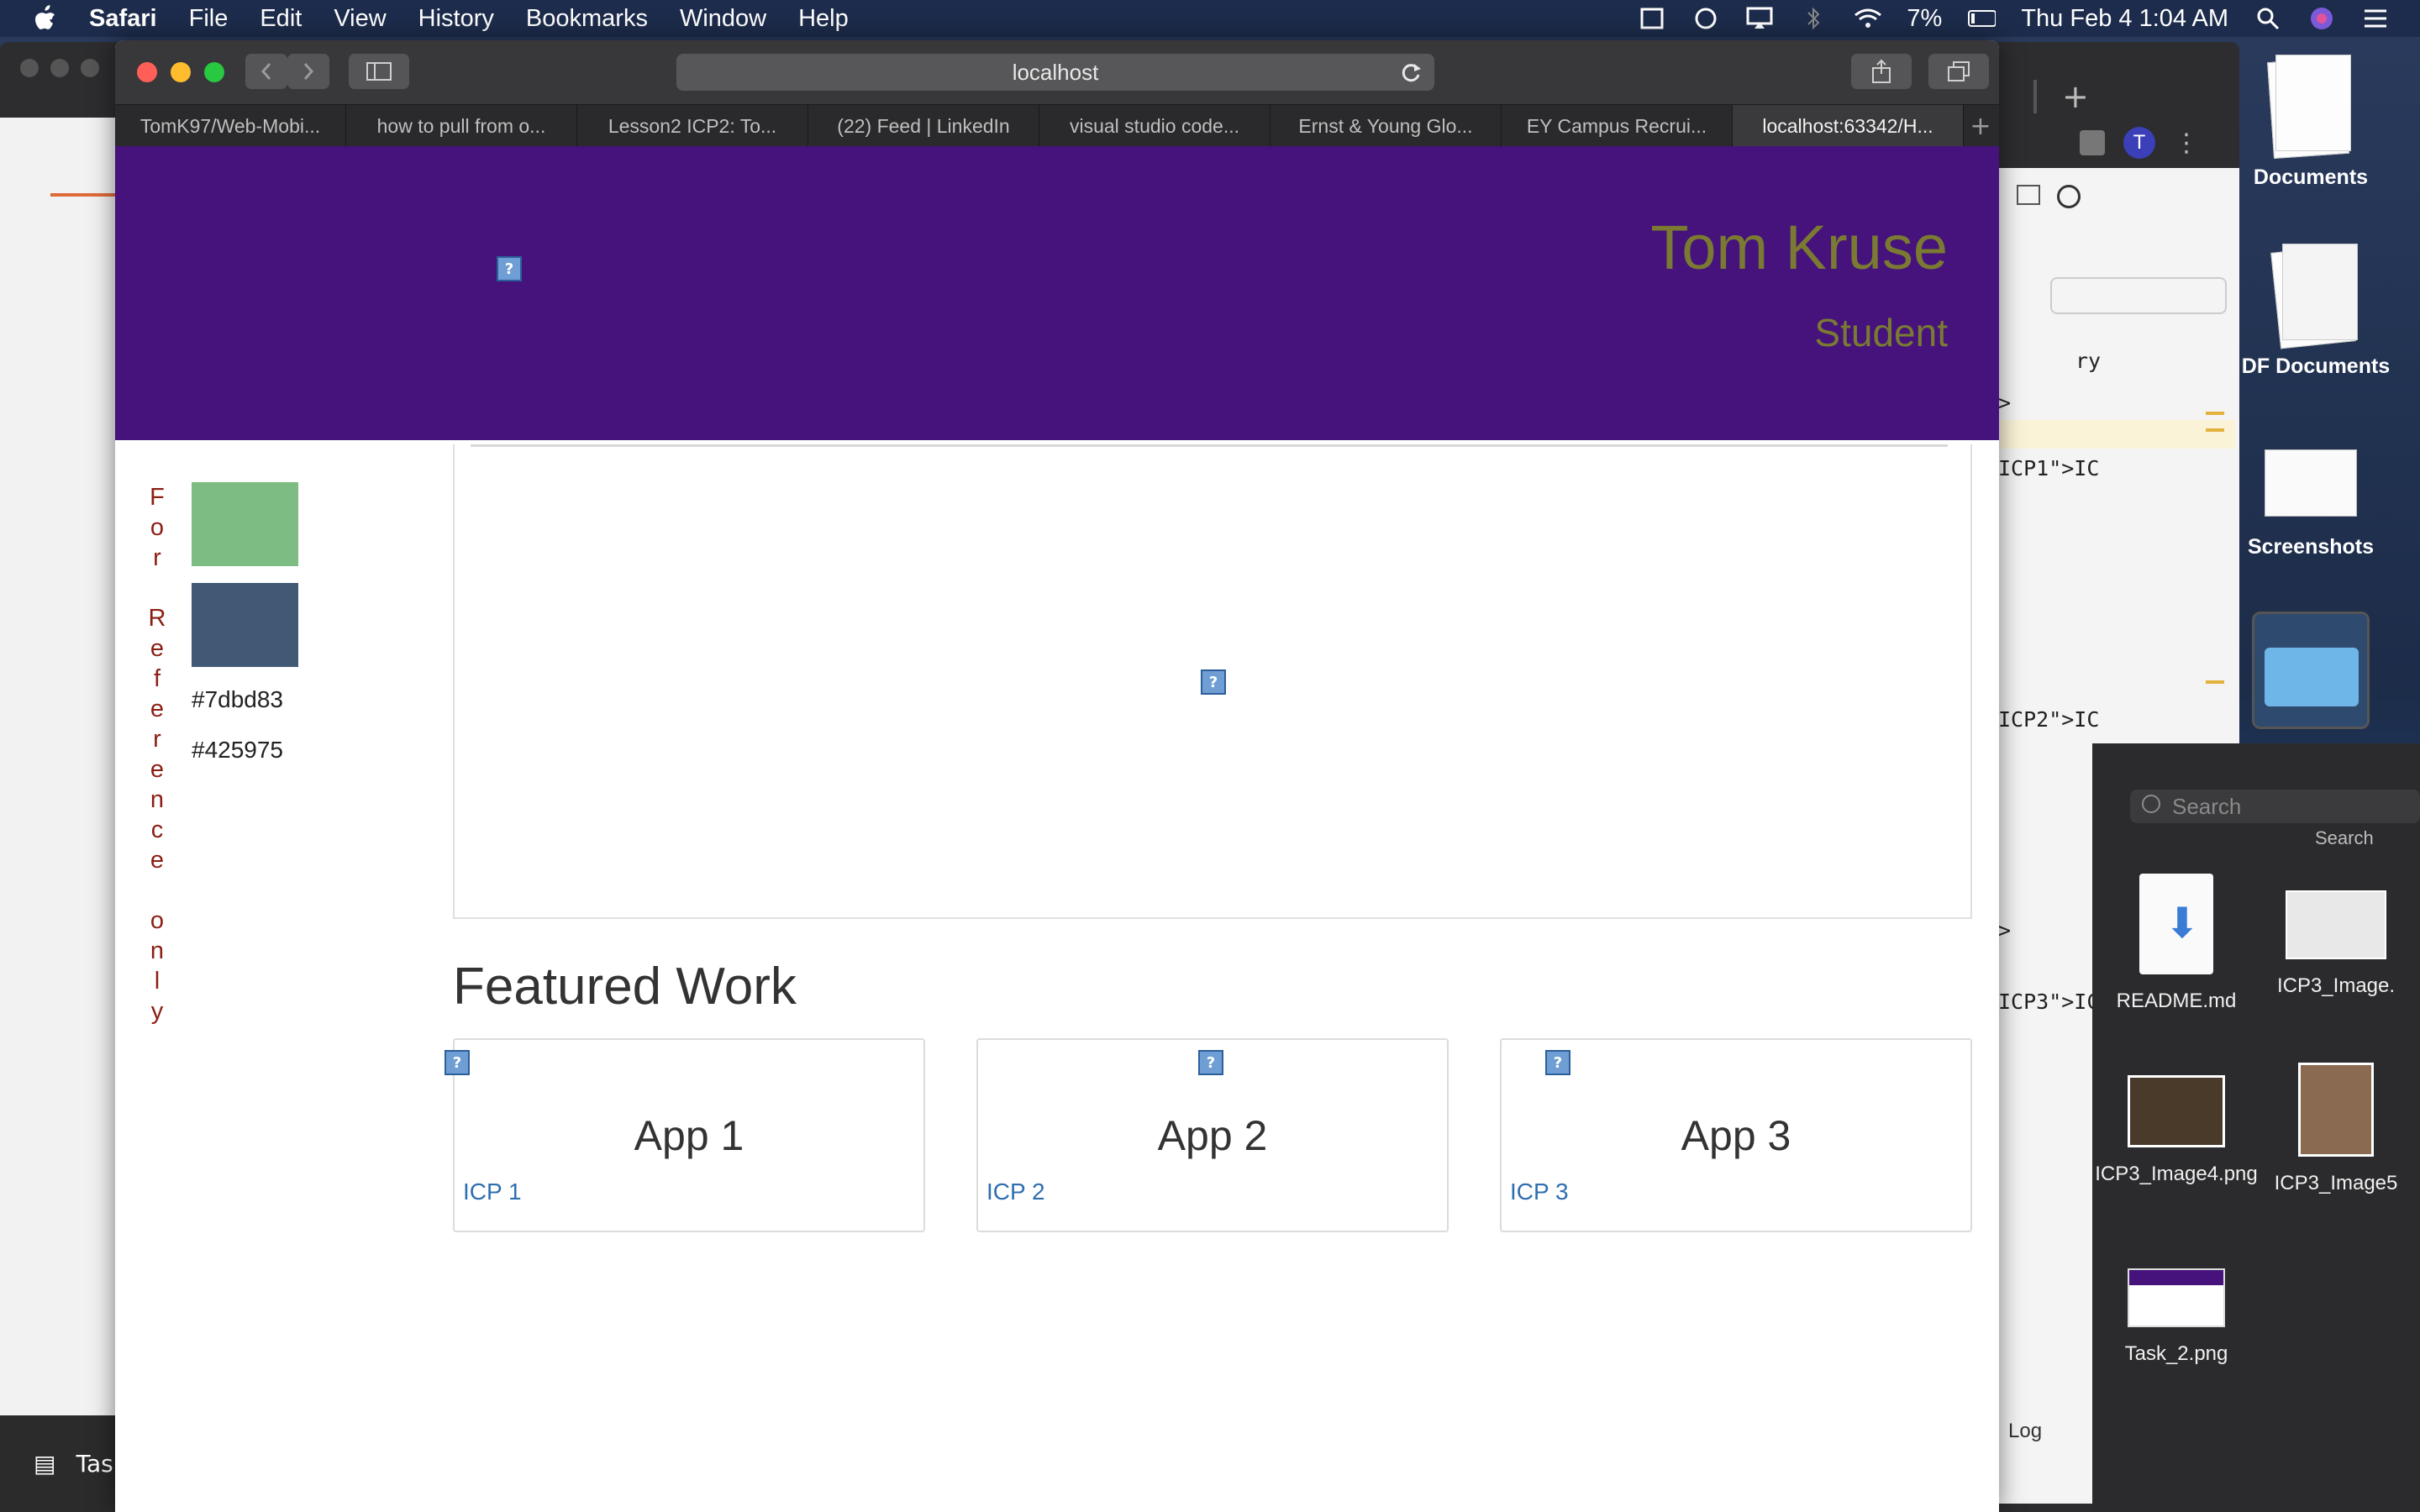 The image size is (2420, 1512). Describe the element at coordinates (1925, 18) in the screenshot. I see `battery-percent: 7%` at that location.